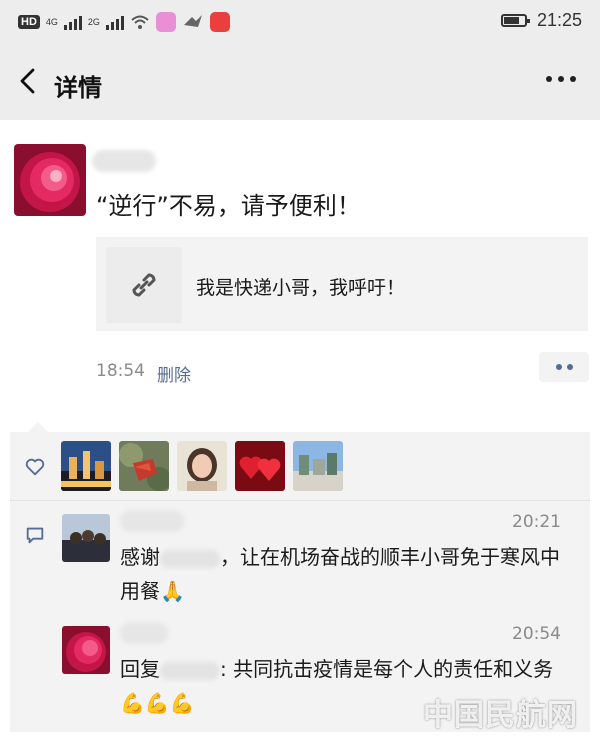 This screenshot has height=747, width=600. Describe the element at coordinates (536, 634) in the screenshot. I see `comment-timestamp: 20:54` at that location.